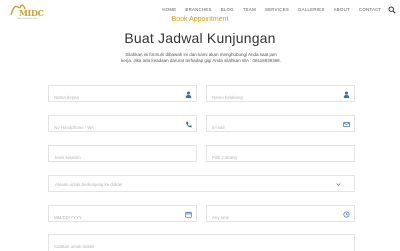  I want to click on nav-services: SERVICES, so click(276, 11).